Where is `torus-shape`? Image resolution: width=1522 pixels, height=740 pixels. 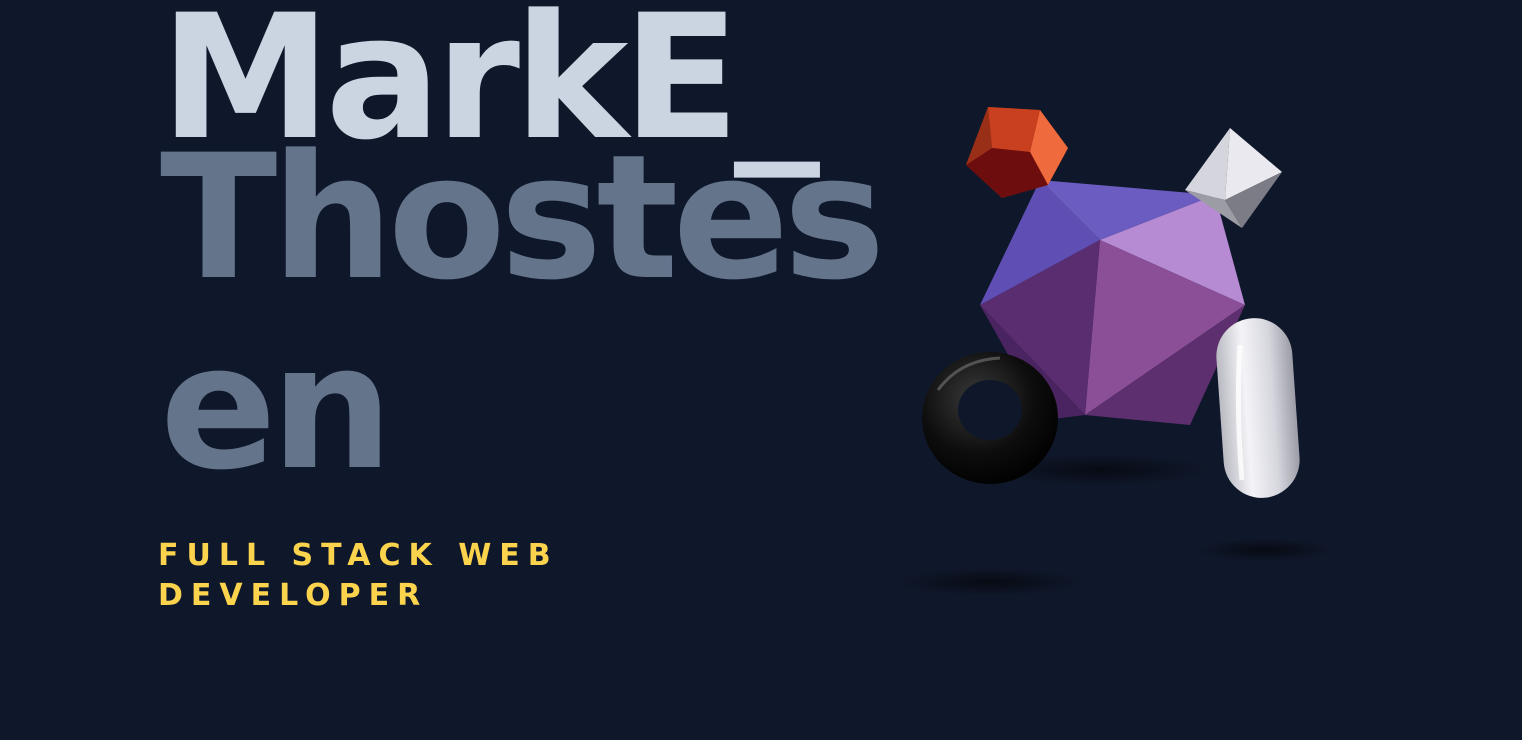
torus-shape is located at coordinates (990, 418).